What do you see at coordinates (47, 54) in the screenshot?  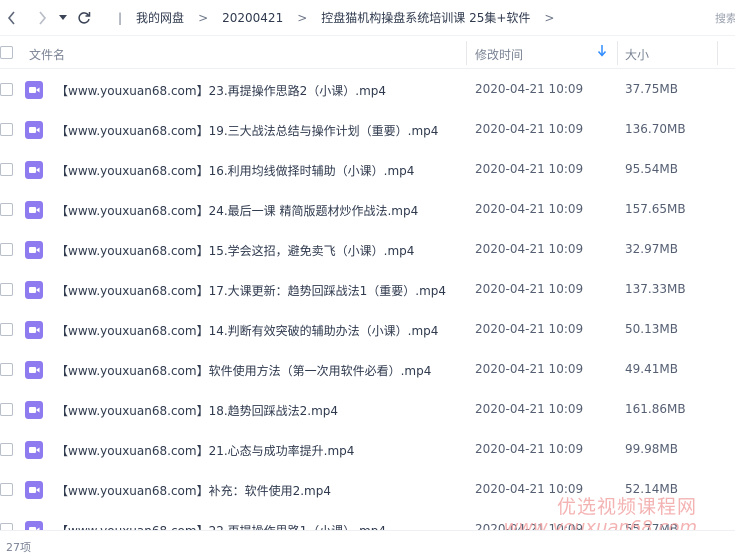 I see `column-header-name: 文件名` at bounding box center [47, 54].